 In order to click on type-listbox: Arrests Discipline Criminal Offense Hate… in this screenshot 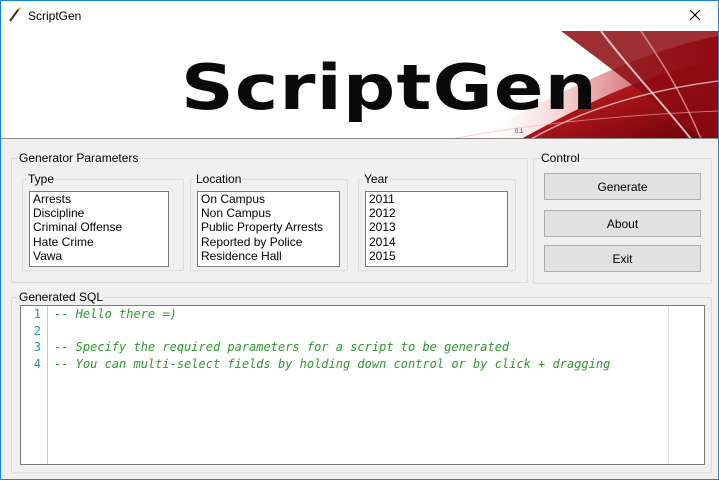, I will do `click(99, 229)`.